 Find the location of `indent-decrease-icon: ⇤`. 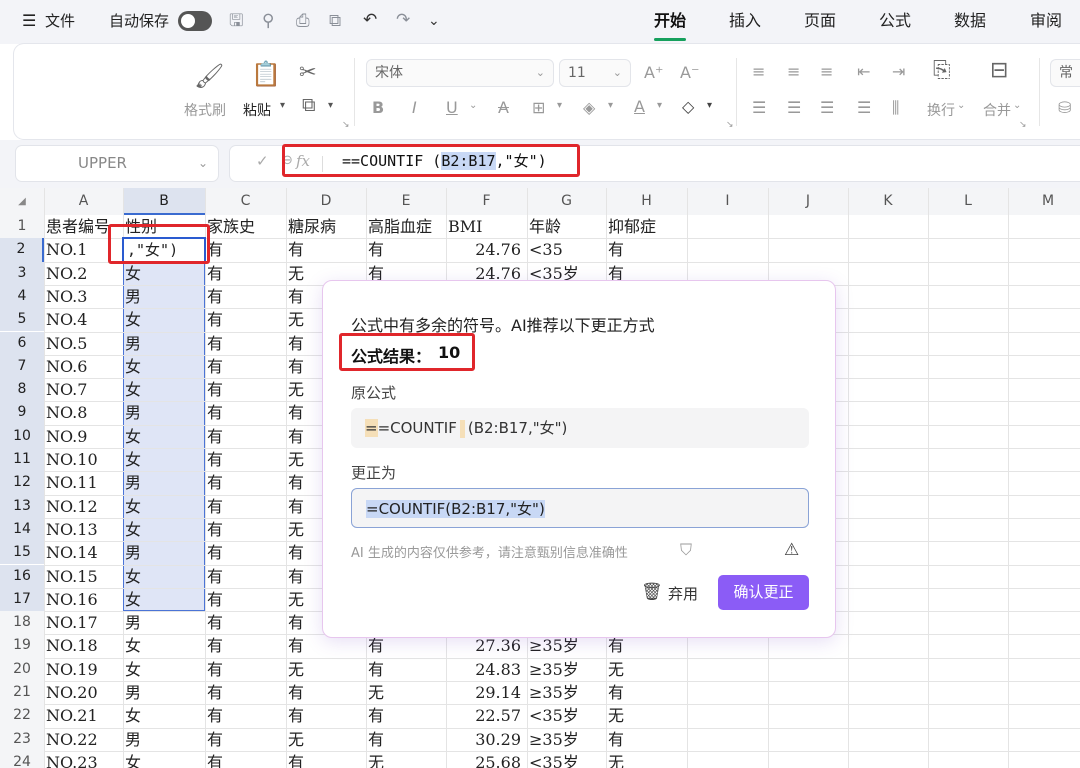

indent-decrease-icon: ⇤ is located at coordinates (863, 71).